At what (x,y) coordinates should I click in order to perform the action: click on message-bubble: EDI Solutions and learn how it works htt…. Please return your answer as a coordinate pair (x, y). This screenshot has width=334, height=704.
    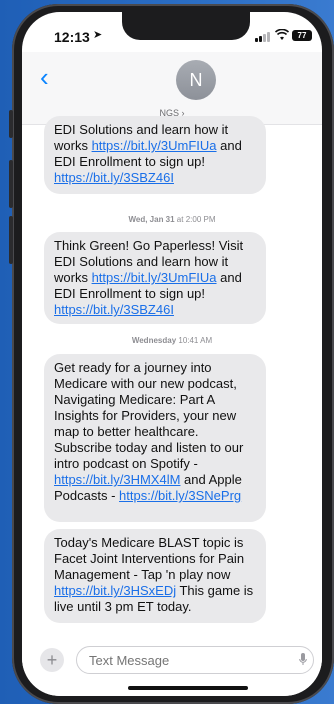
    Looking at the image, I should click on (155, 155).